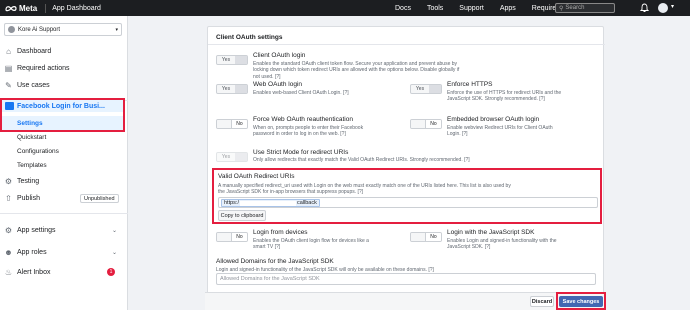  What do you see at coordinates (231, 203) in the screenshot?
I see `redirect-uri-prefix: https:/` at bounding box center [231, 203].